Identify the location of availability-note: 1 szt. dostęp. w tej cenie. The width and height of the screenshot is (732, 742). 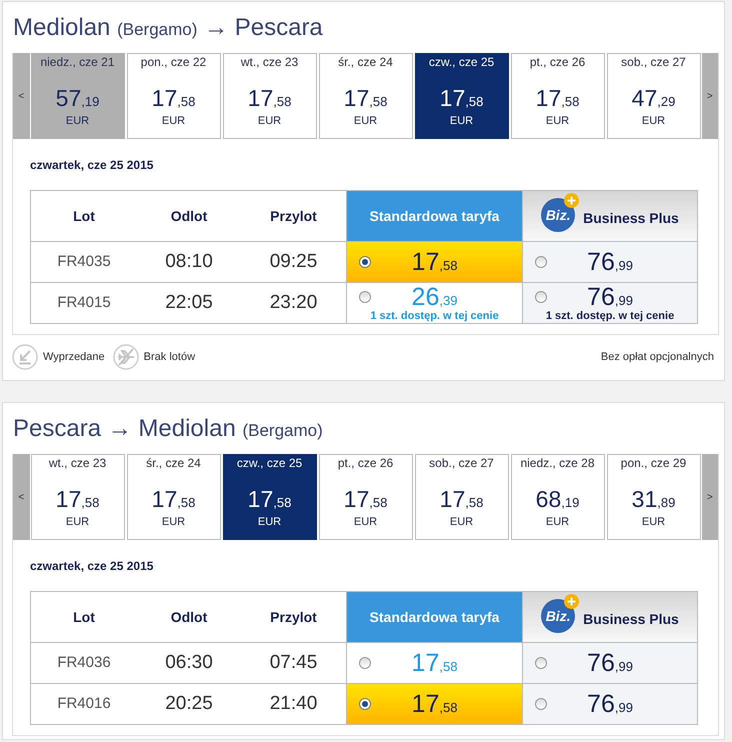
(610, 316).